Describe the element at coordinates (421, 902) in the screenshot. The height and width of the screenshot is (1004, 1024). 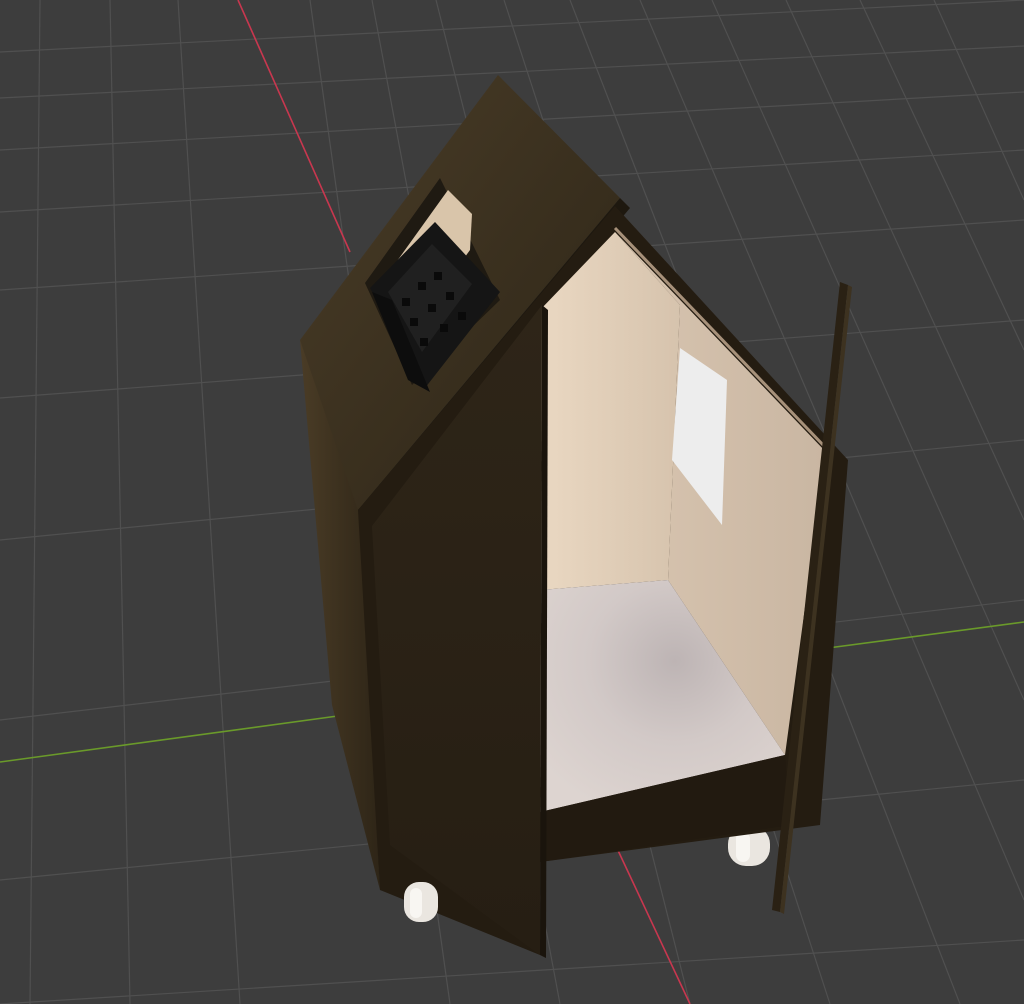
I see `caster-front` at that location.